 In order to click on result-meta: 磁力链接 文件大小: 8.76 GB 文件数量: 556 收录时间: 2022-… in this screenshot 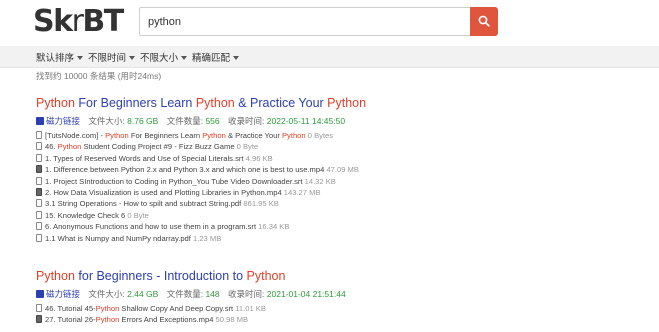, I will do `click(336, 121)`.